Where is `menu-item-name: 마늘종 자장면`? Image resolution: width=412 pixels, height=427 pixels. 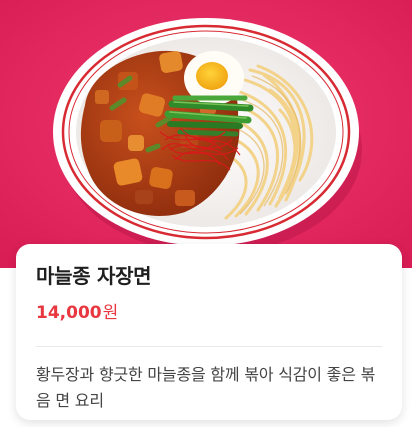 menu-item-name: 마늘종 자장면 is located at coordinates (94, 276).